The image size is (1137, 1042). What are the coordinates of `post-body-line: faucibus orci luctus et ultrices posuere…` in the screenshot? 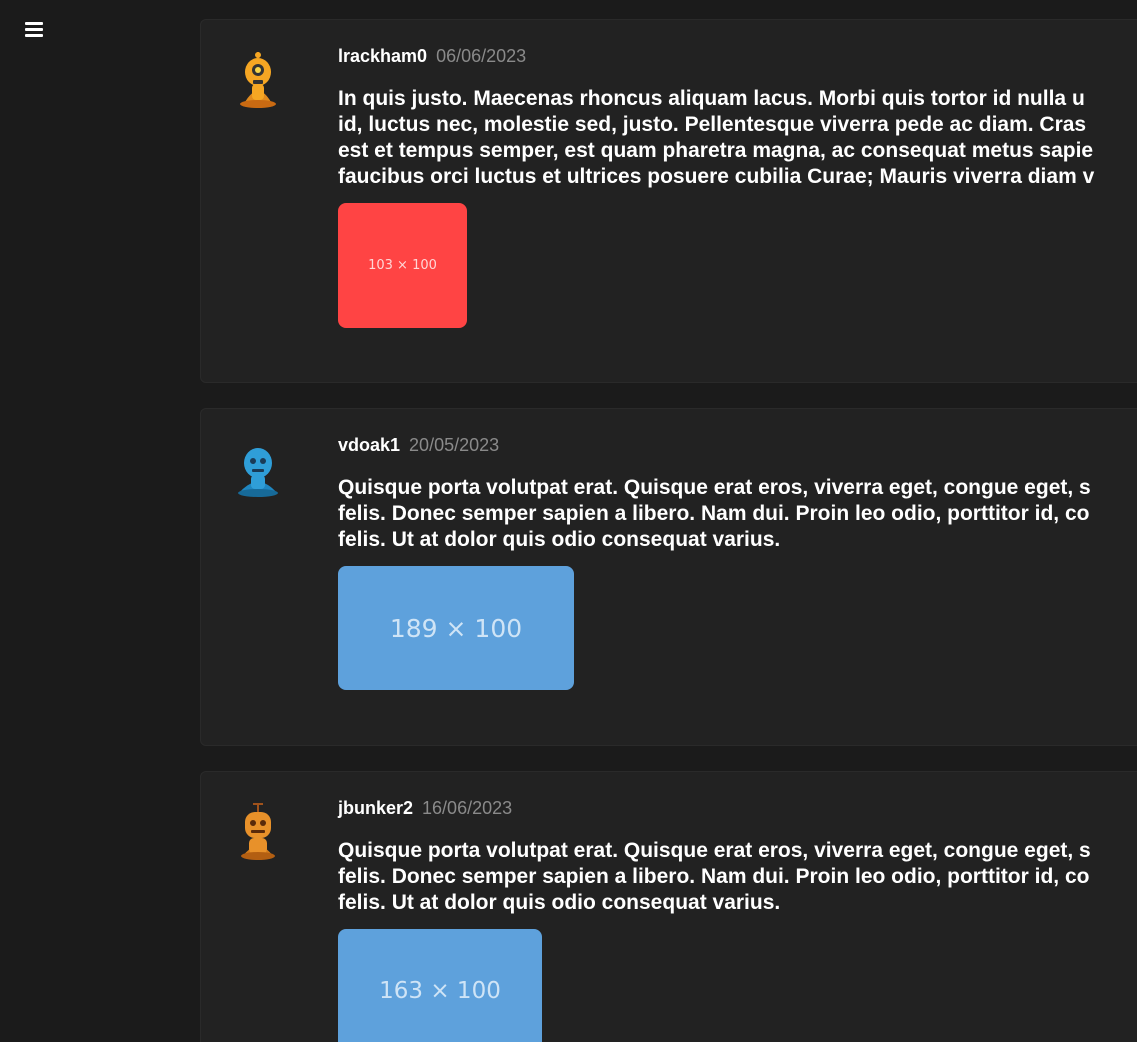 It's located at (716, 176).